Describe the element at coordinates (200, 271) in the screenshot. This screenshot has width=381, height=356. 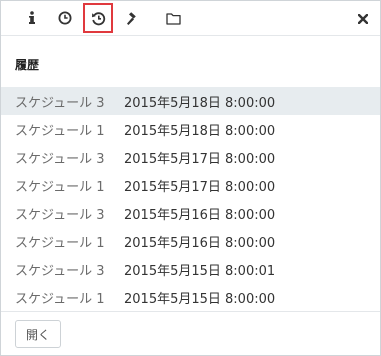
I see `history-row-date: 2015年5月15日 8:00:01` at that location.